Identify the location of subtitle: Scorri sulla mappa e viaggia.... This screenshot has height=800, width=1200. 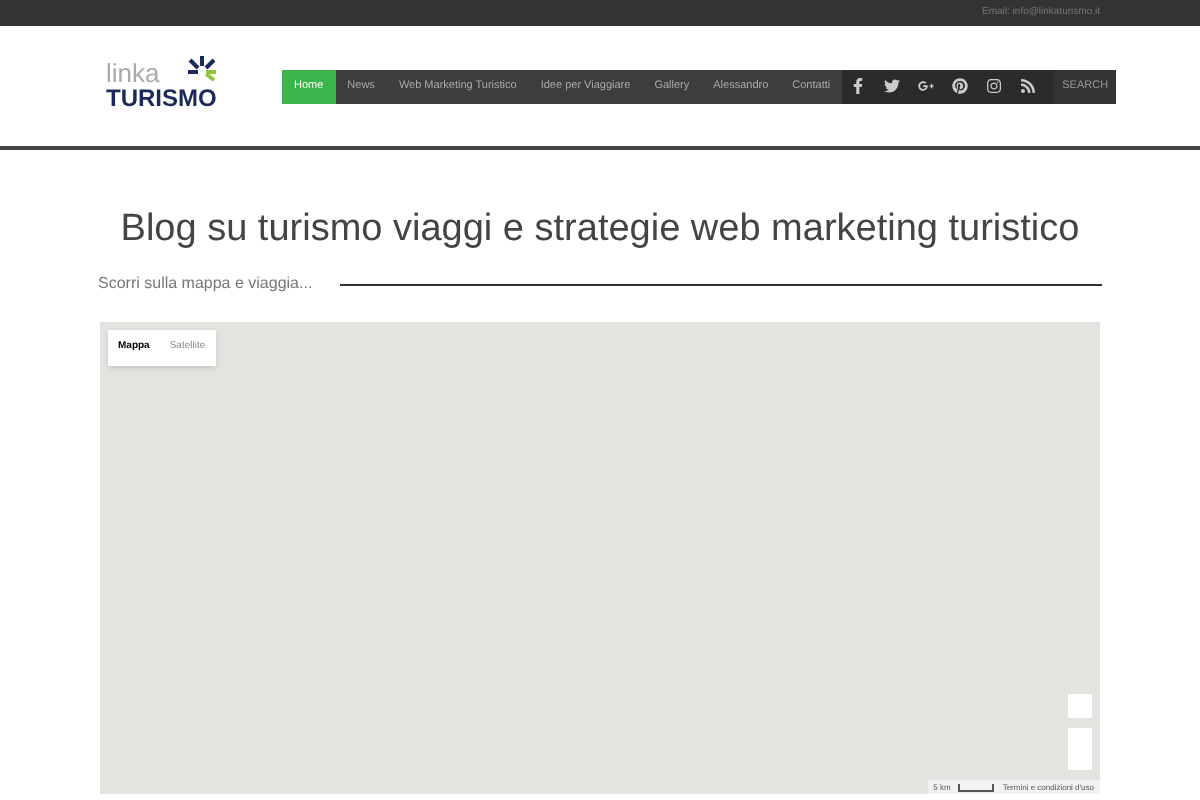
(205, 284).